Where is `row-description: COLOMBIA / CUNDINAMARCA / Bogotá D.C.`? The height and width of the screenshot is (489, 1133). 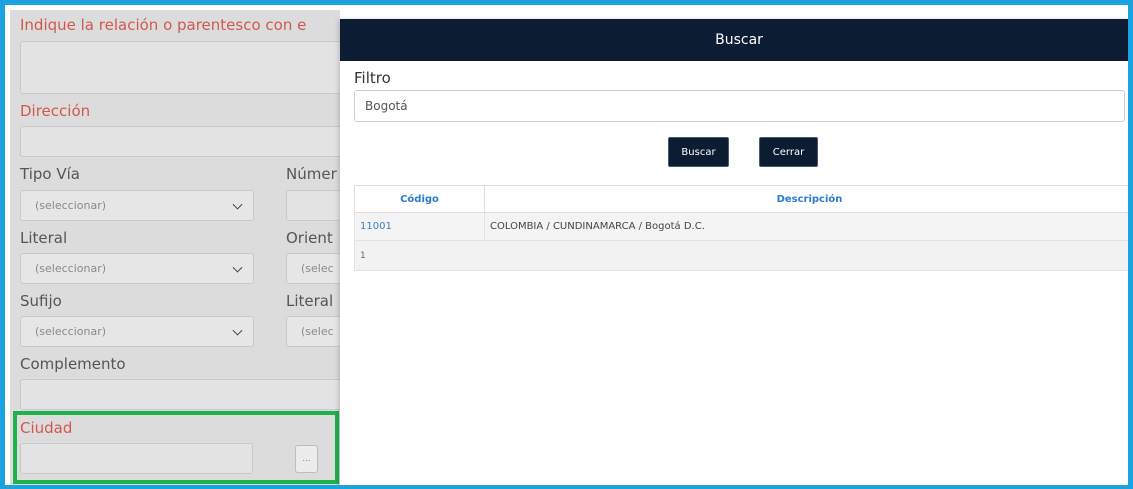 row-description: COLOMBIA / CUNDINAMARCA / Bogotá D.C. is located at coordinates (806, 226).